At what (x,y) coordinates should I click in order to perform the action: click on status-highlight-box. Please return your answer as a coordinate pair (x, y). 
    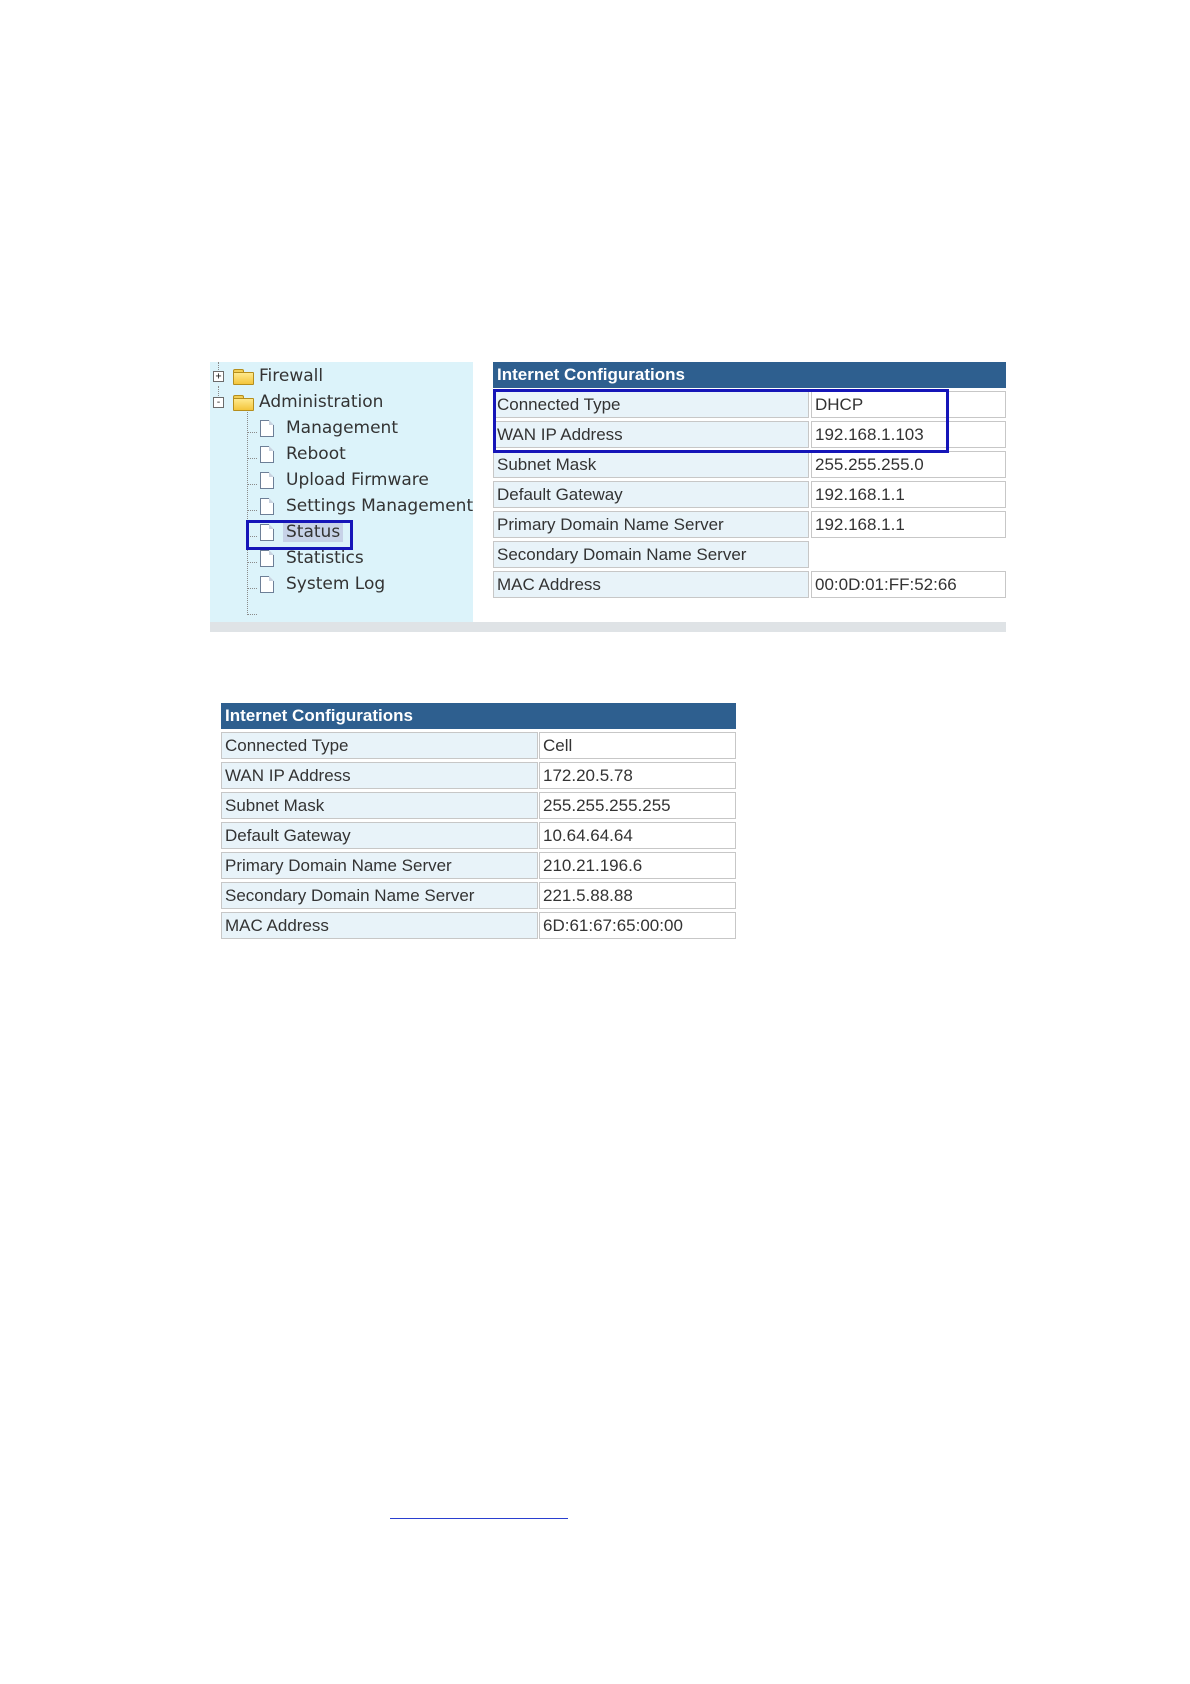
    Looking at the image, I should click on (299, 535).